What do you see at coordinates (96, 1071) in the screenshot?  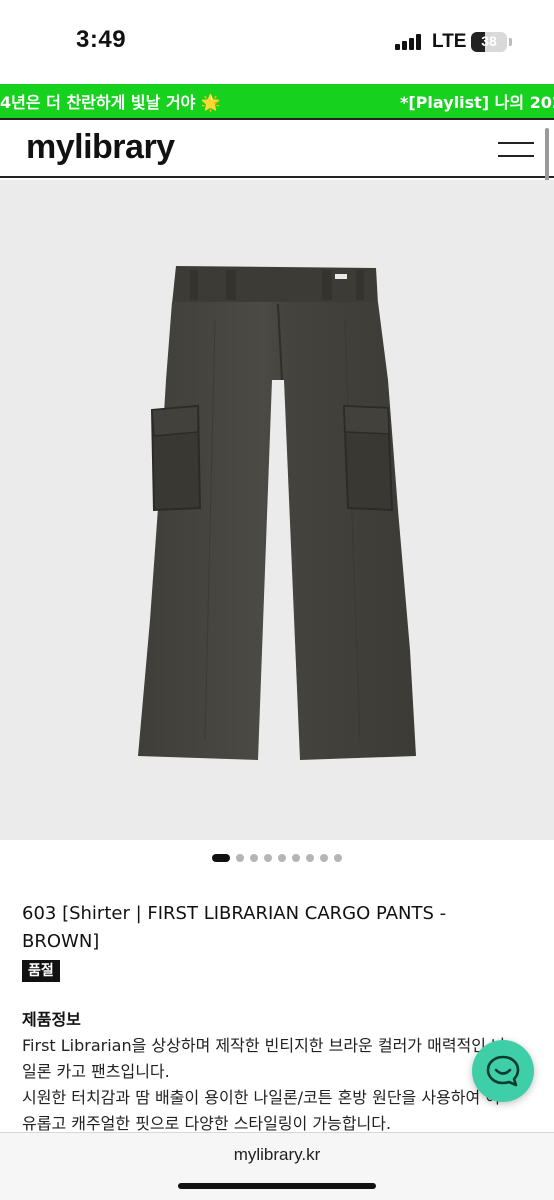 I see `description-line: 일론 카고 팬츠입니다.` at bounding box center [96, 1071].